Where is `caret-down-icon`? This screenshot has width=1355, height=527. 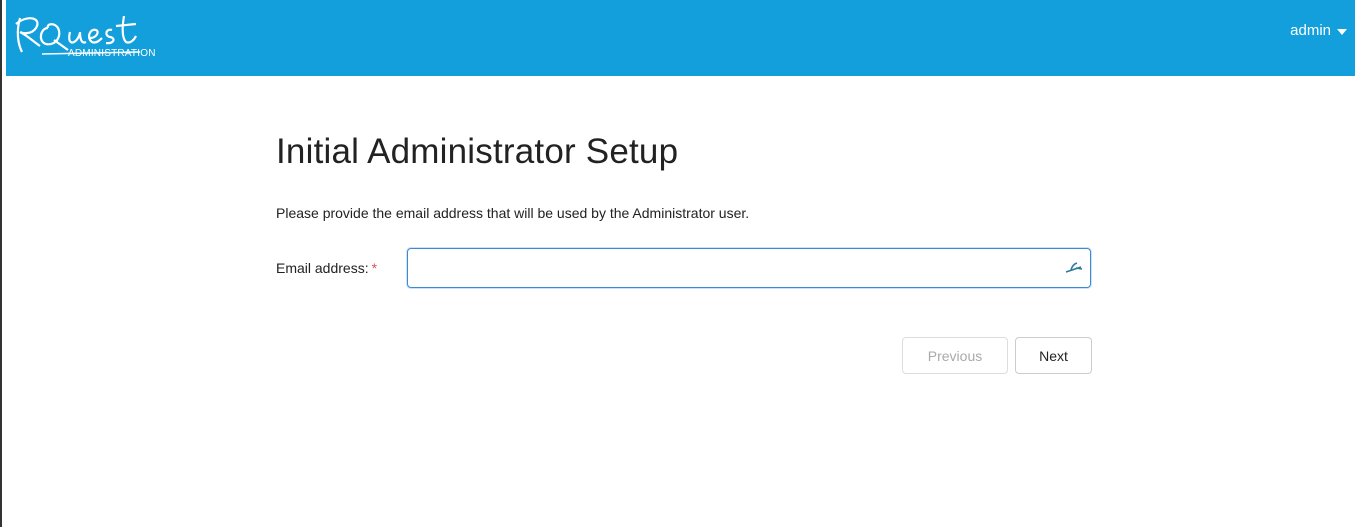
caret-down-icon is located at coordinates (1342, 31).